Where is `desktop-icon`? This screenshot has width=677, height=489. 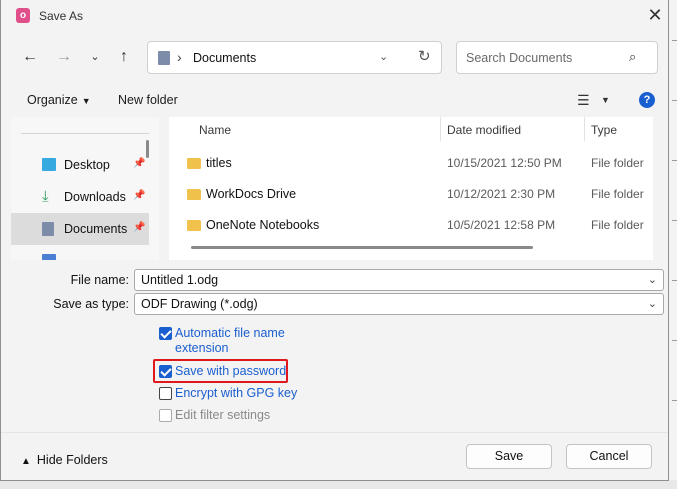 desktop-icon is located at coordinates (49, 164).